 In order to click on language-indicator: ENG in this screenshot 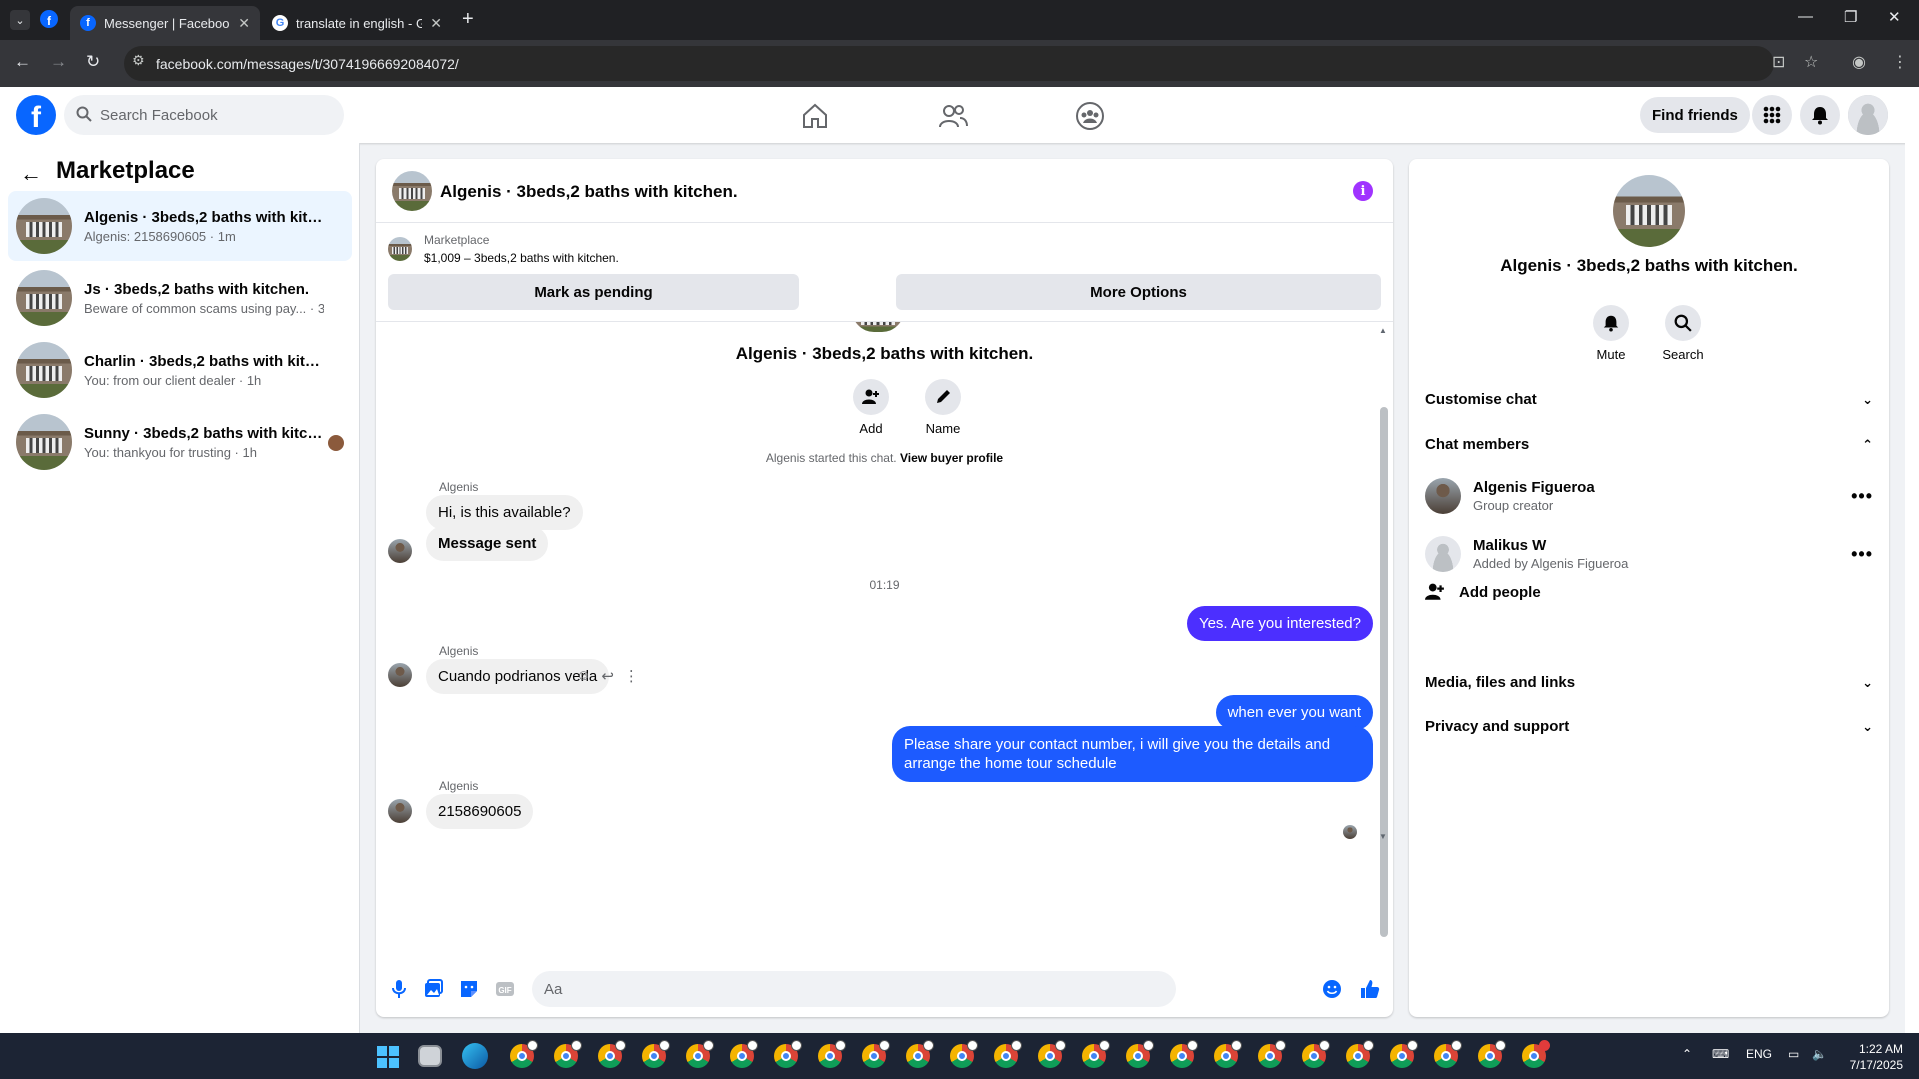, I will do `click(1759, 1054)`.